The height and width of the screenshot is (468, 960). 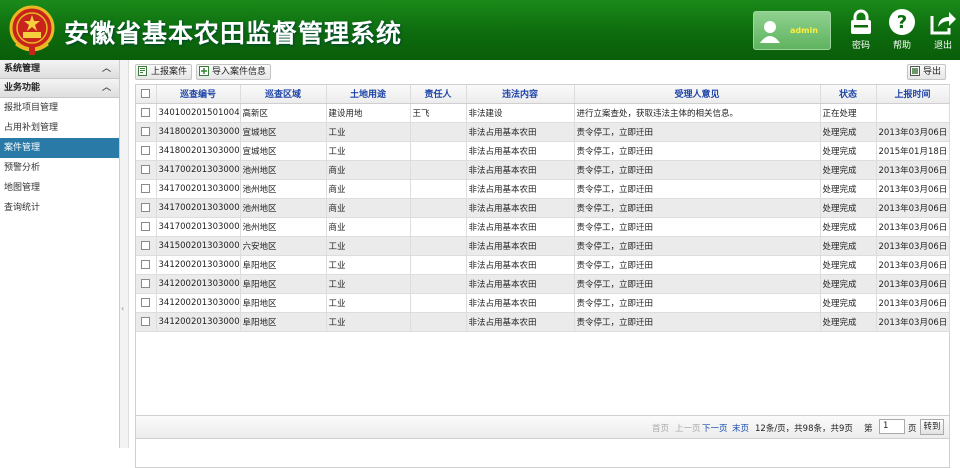 What do you see at coordinates (892, 426) in the screenshot?
I see `page-number-input: 1` at bounding box center [892, 426].